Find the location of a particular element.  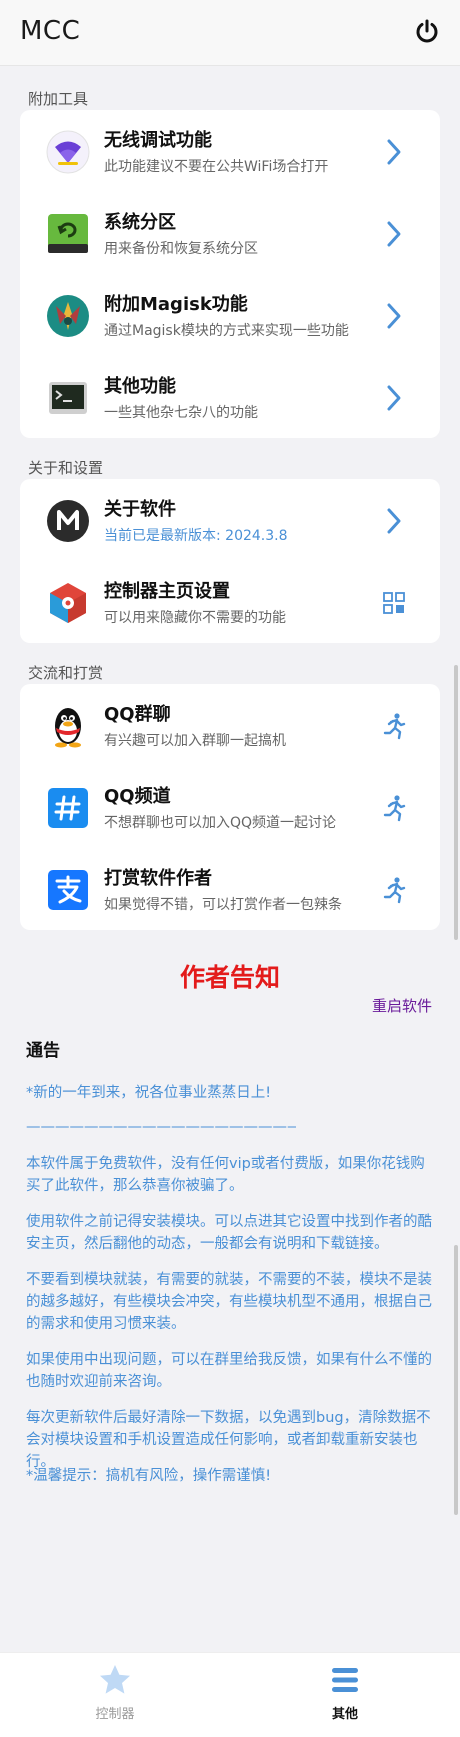

item-subtitle: 如果觉得不错，可以打赏作者一包辣条 is located at coordinates (223, 905).